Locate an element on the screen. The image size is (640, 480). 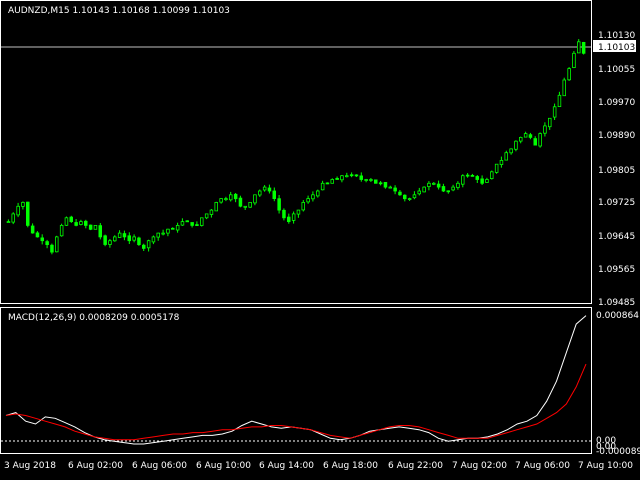
time-label: 7 Aug 02:00 is located at coordinates (479, 466).